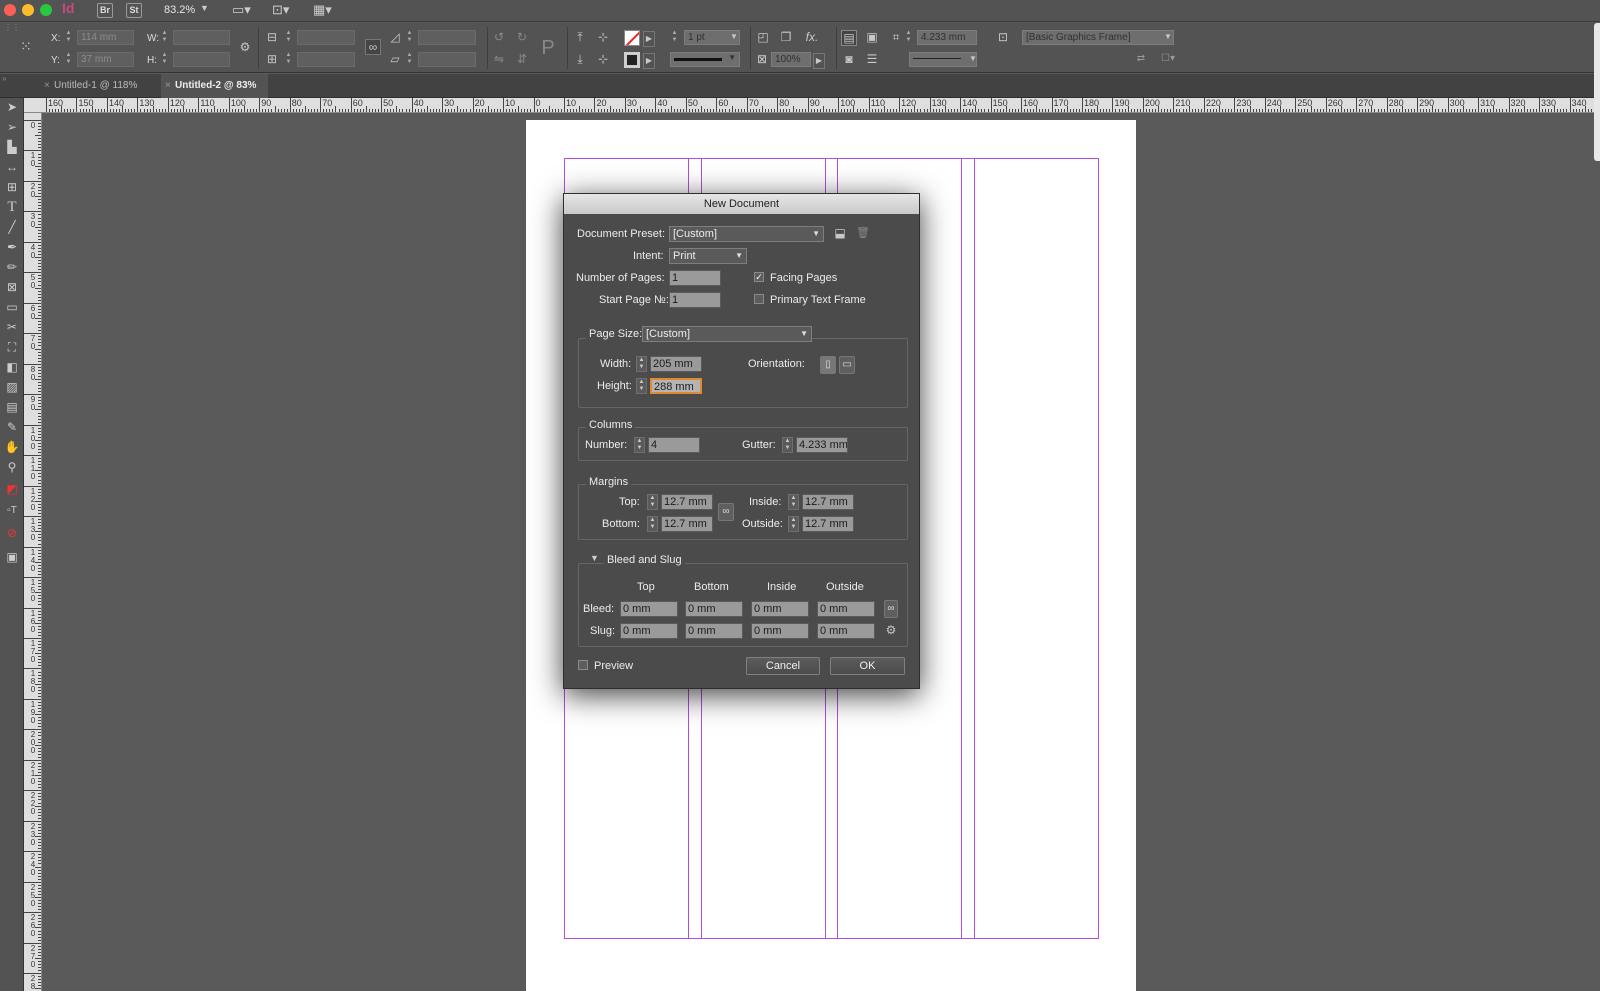 Image resolution: width=1600 pixels, height=991 pixels. What do you see at coordinates (759, 277) in the screenshot?
I see `facing-pages-checkbox: ✓` at bounding box center [759, 277].